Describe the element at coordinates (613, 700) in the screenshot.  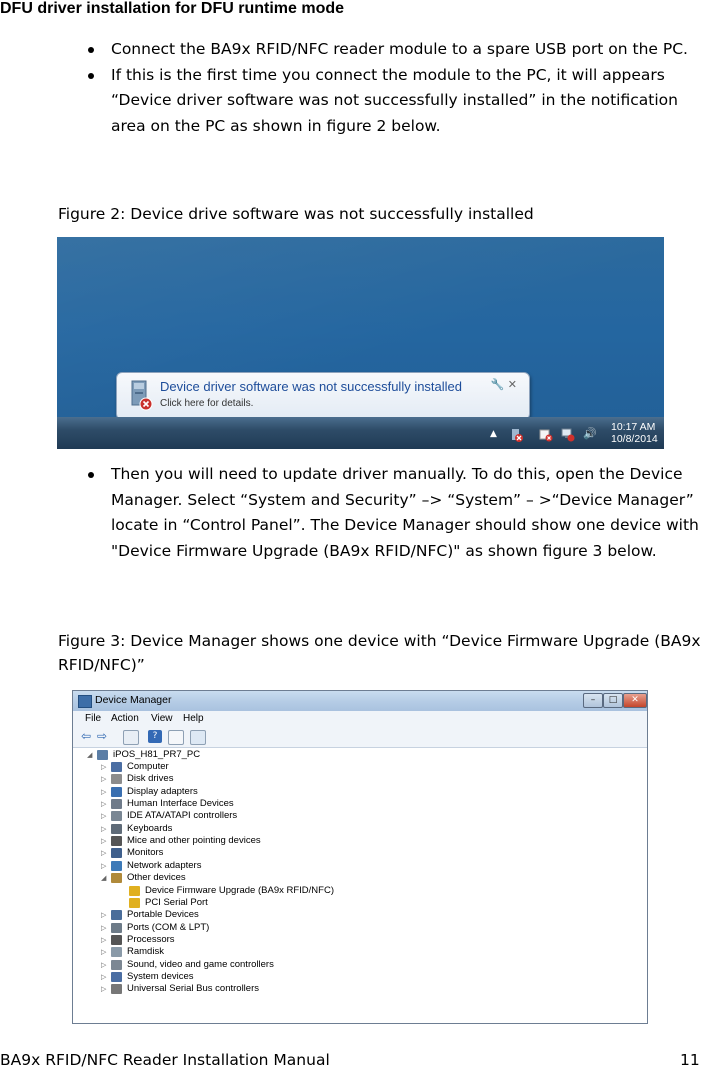
I see `maximize-button: □` at that location.